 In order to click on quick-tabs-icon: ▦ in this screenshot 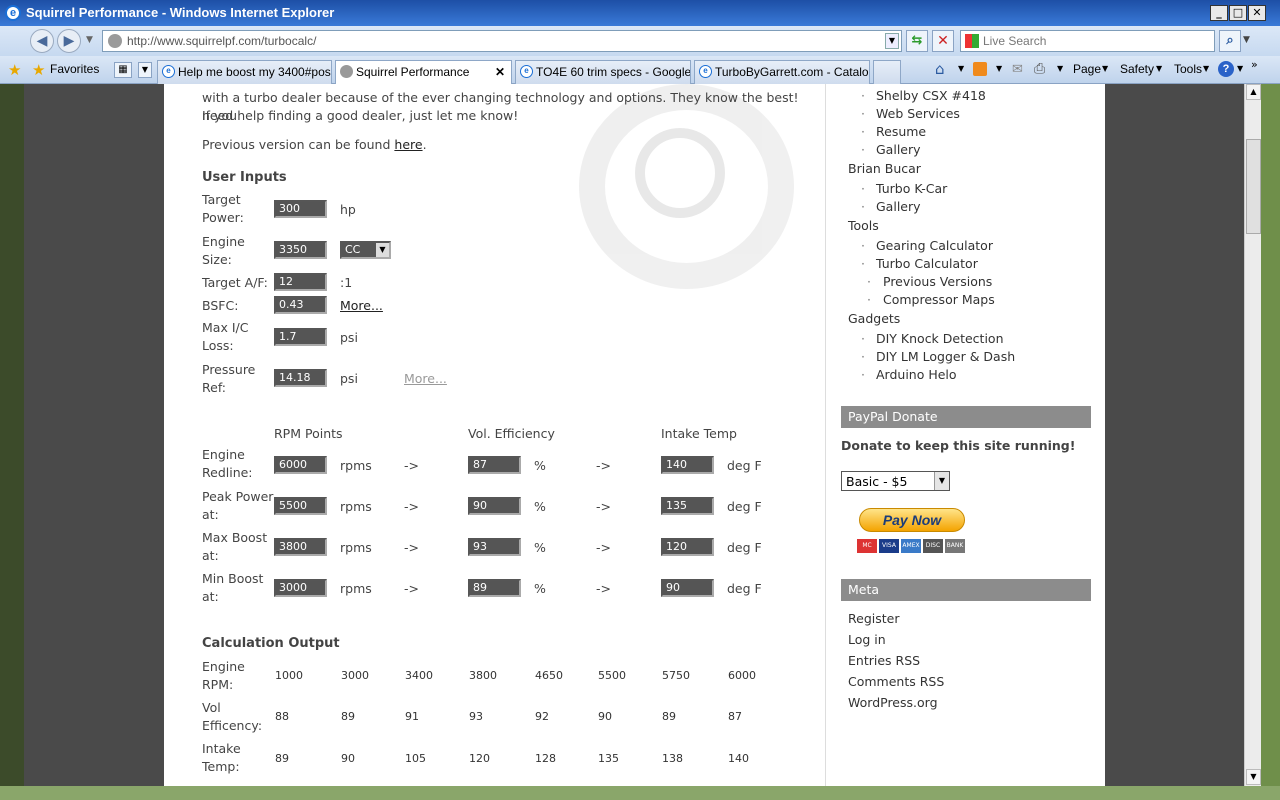, I will do `click(123, 70)`.